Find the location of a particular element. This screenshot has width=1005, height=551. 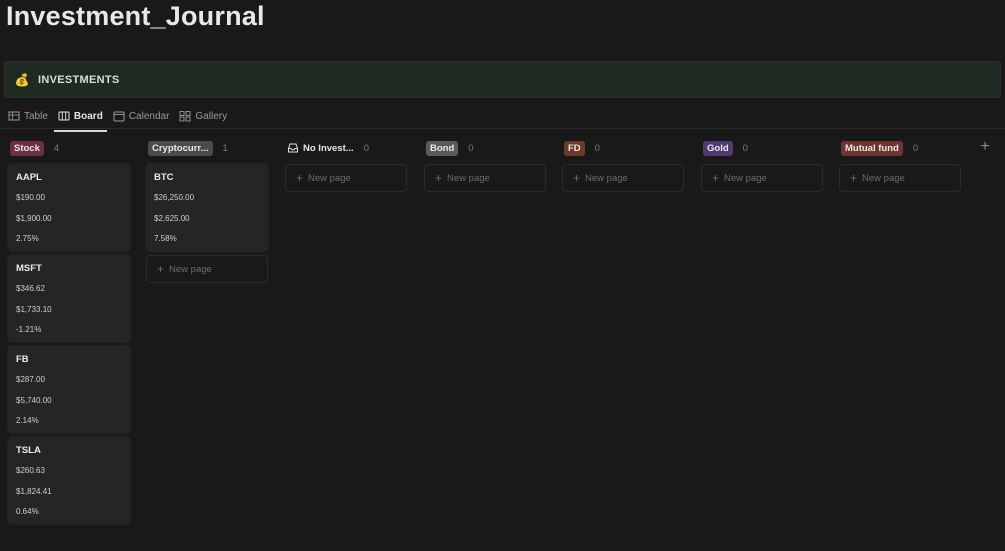

card-fb: FB $287.00 $5,740.00 2.14% is located at coordinates (69, 389).